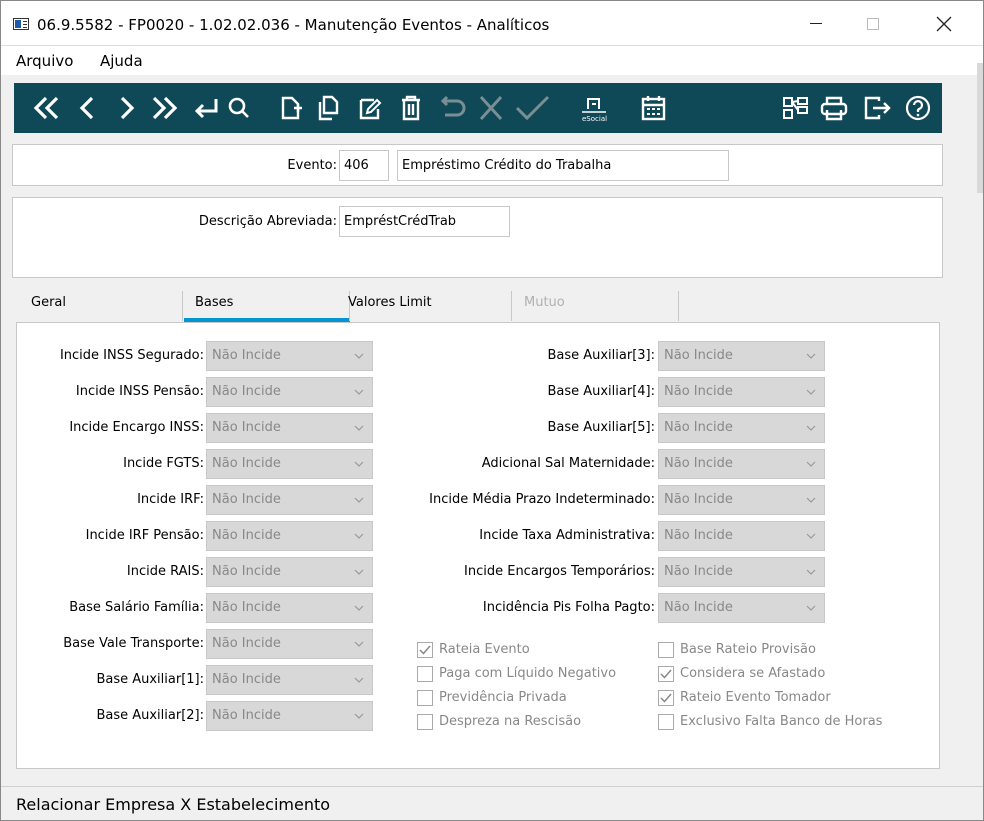 Image resolution: width=984 pixels, height=821 pixels. What do you see at coordinates (516, 674) in the screenshot?
I see `checkbox-option: Paga com Líquido Negativo` at bounding box center [516, 674].